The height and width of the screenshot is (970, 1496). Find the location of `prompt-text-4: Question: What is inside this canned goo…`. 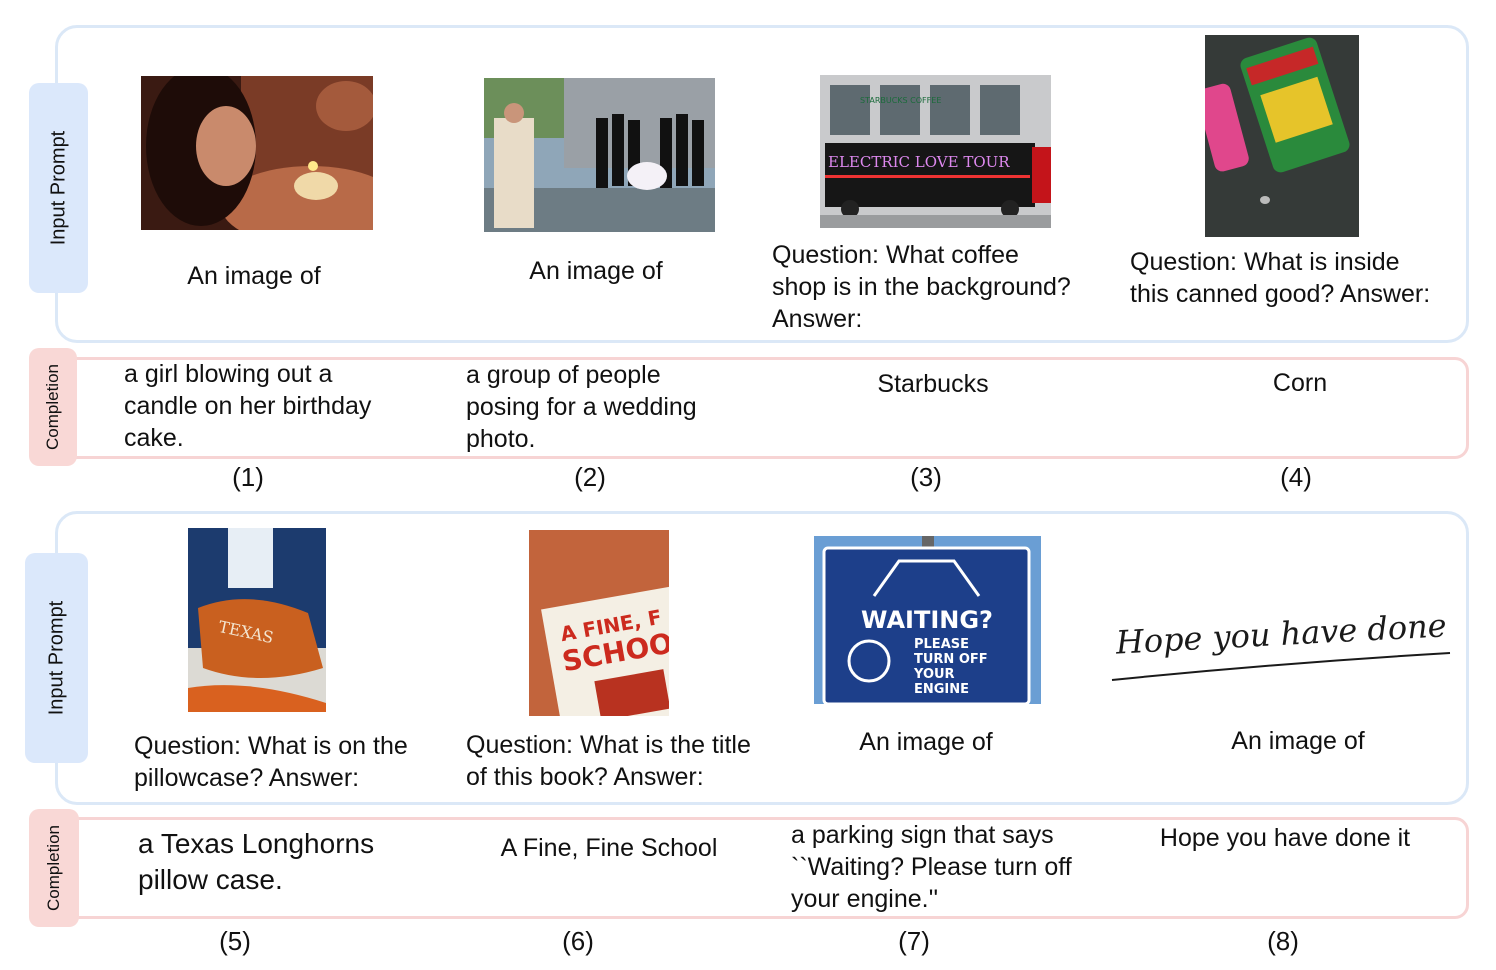

prompt-text-4: Question: What is inside this canned goo… is located at coordinates (1280, 278).